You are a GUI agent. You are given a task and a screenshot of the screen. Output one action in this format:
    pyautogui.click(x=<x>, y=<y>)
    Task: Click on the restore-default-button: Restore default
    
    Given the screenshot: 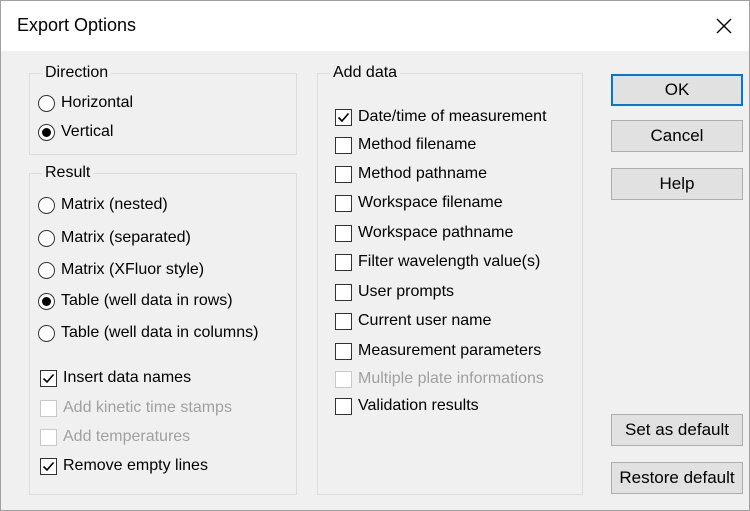 What is the action you would take?
    pyautogui.click(x=677, y=478)
    